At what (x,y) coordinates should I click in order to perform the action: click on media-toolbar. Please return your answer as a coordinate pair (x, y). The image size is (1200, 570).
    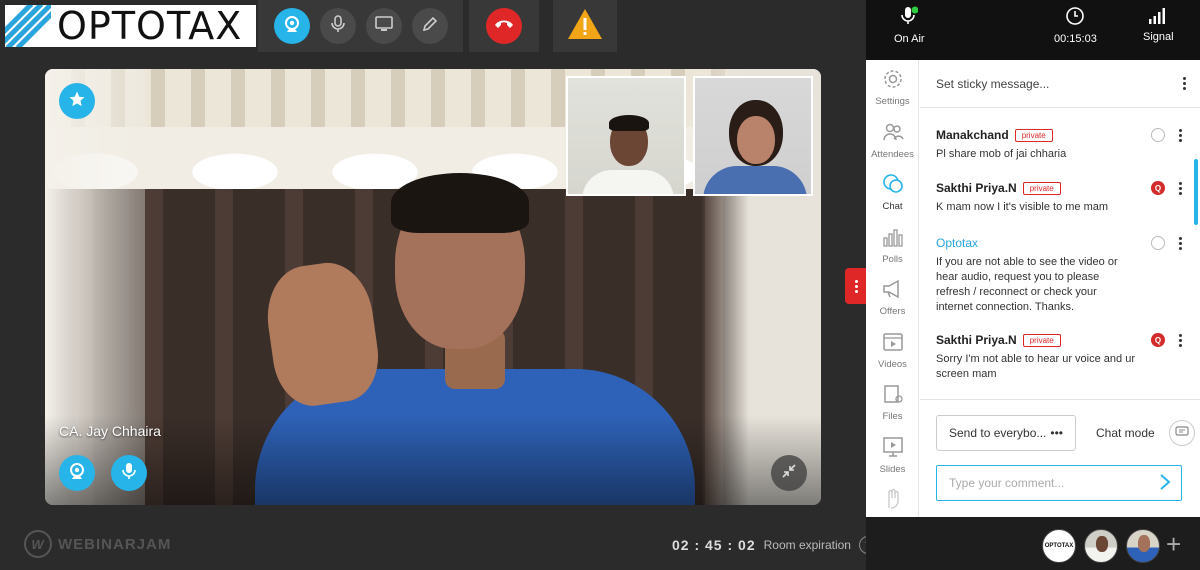
    Looking at the image, I should click on (360, 26).